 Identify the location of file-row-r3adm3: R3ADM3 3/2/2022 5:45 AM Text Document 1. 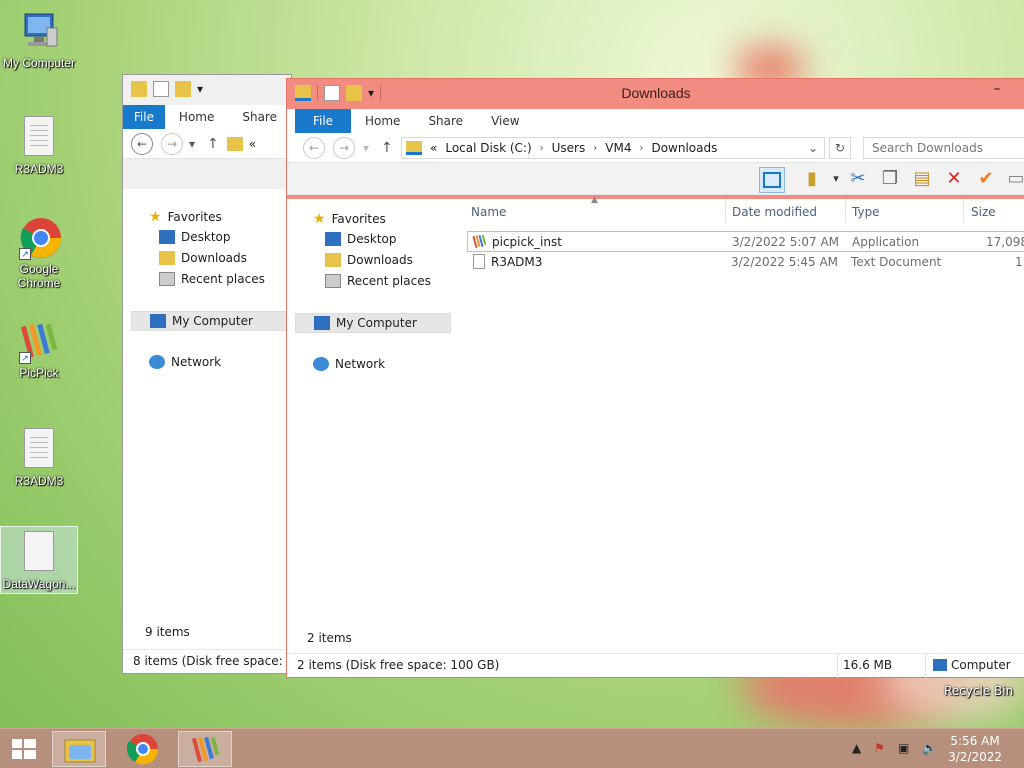
(745, 262).